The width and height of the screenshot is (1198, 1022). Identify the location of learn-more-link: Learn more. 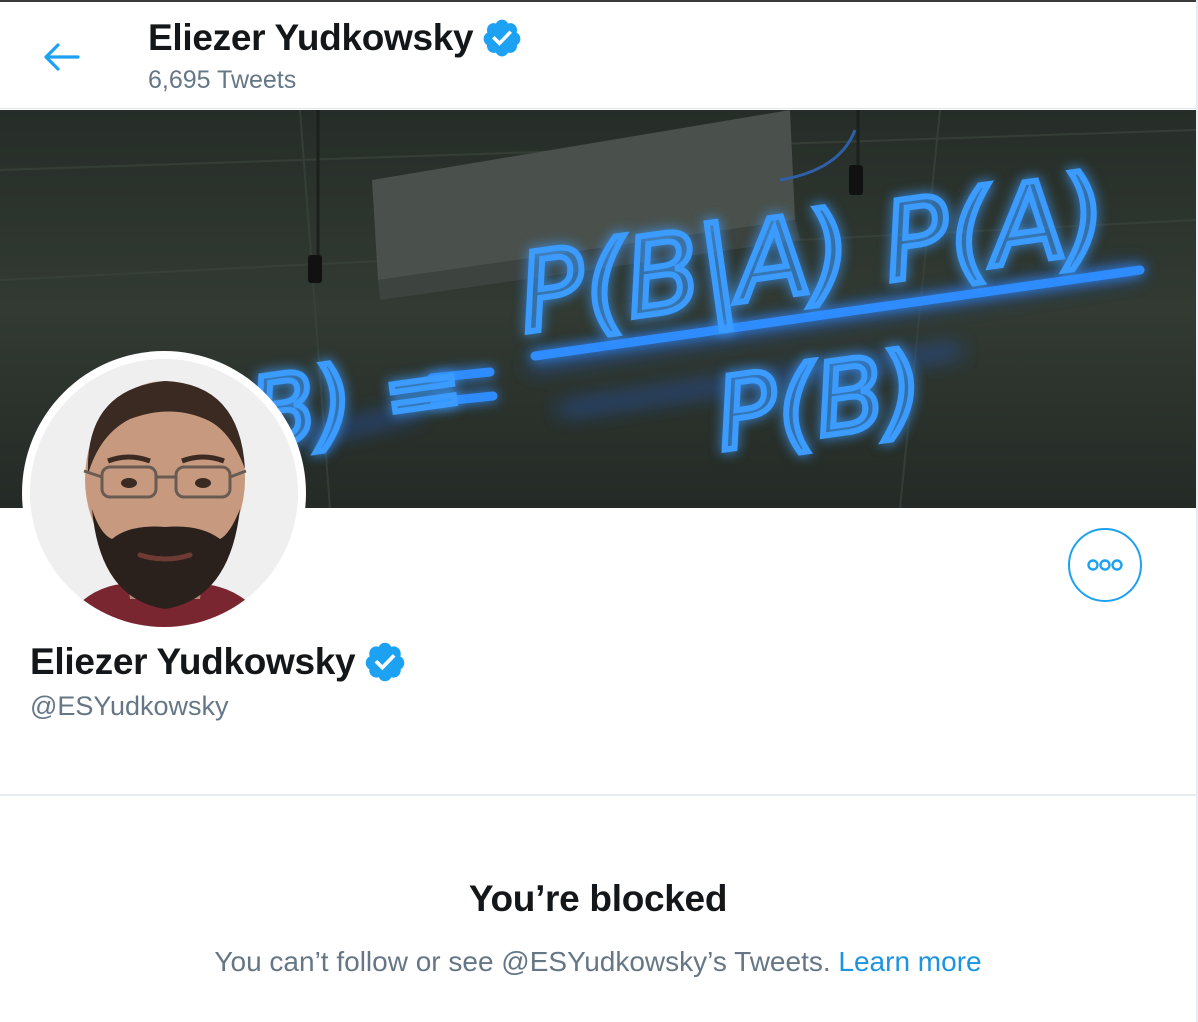
(909, 961).